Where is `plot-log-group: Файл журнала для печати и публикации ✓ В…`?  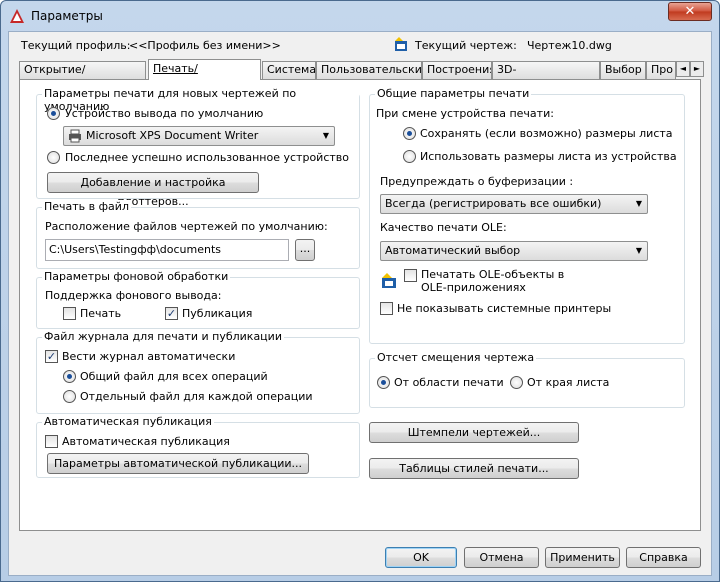
plot-log-group: Файл журнала для печати и публикации ✓ В… is located at coordinates (198, 372).